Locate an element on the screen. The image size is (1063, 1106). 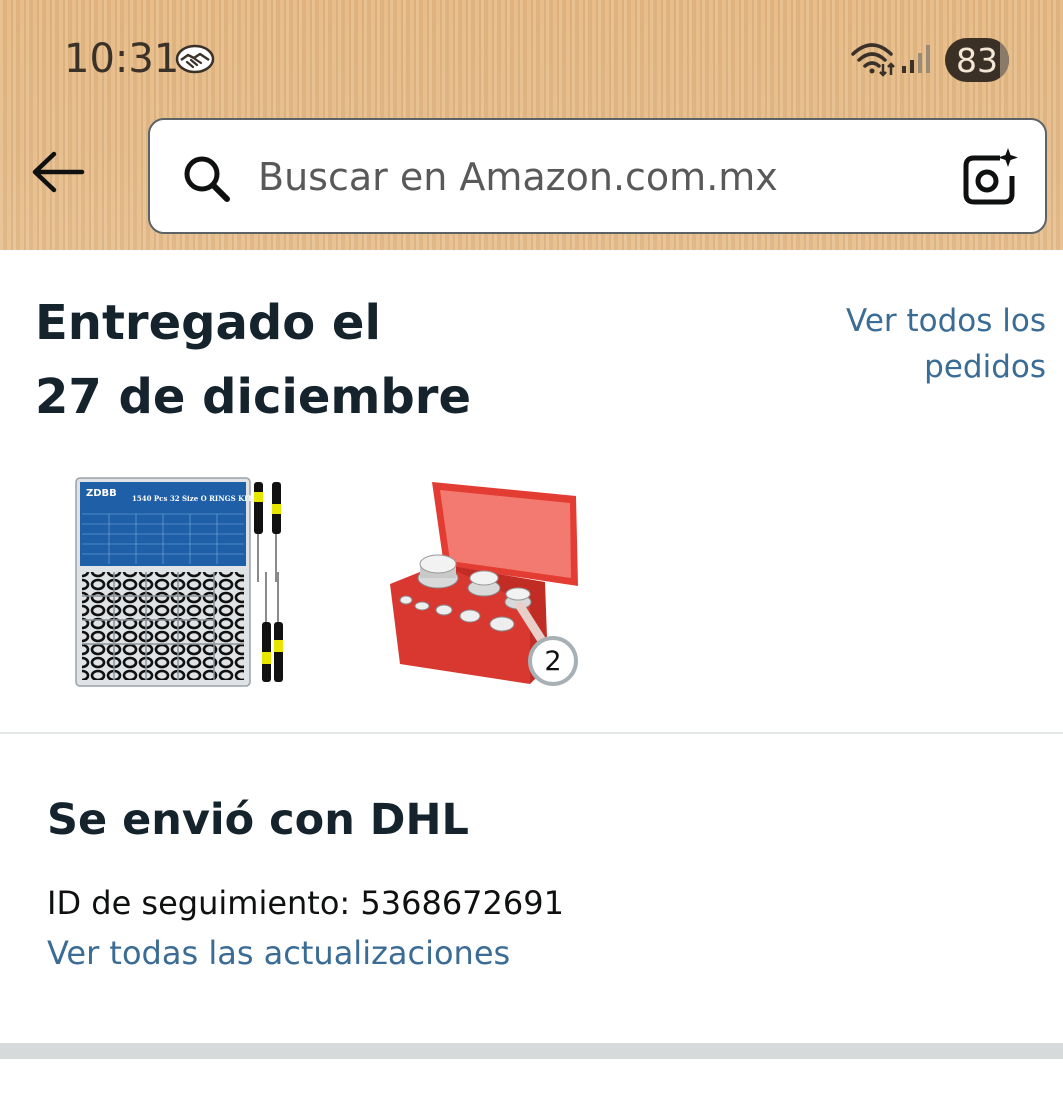
section-separator-bar is located at coordinates (531, 1051).